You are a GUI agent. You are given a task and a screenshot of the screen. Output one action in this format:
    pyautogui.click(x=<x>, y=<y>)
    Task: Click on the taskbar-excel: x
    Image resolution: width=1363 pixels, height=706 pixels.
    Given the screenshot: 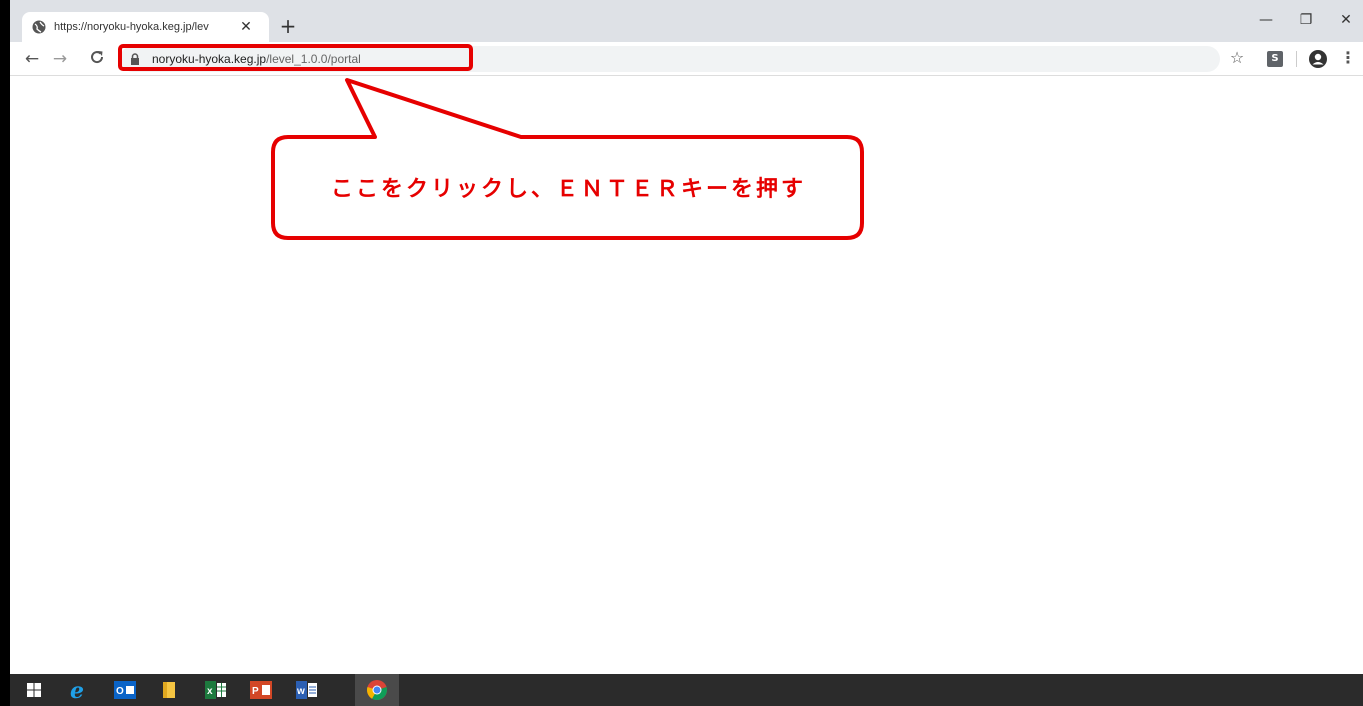 What is the action you would take?
    pyautogui.click(x=216, y=690)
    